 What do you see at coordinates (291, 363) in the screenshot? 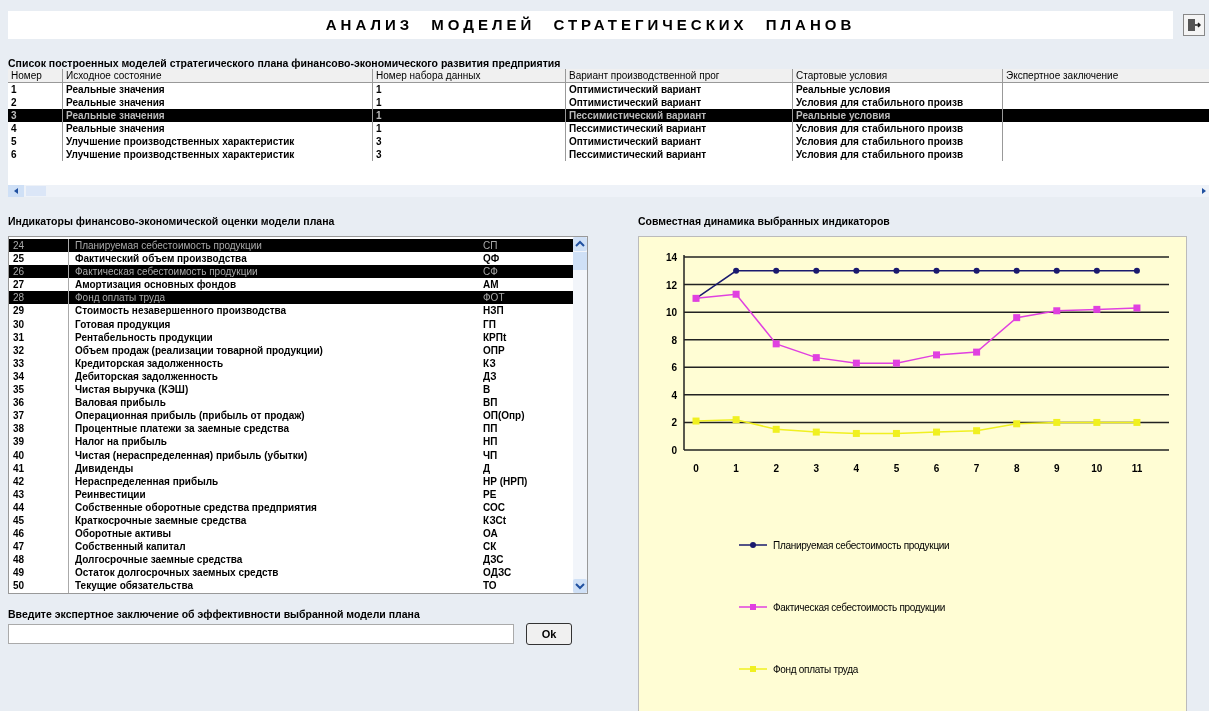
I see `list-item: 33 Кредиторская задолженность КЗ` at bounding box center [291, 363].